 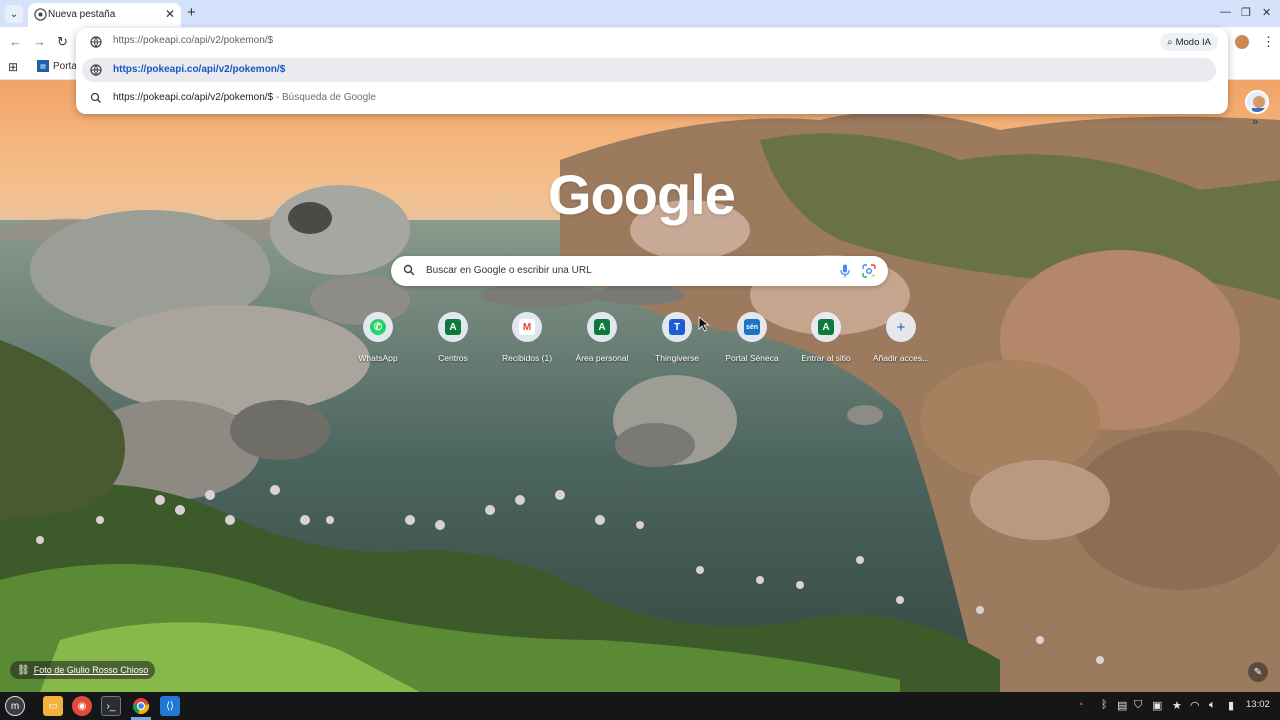 I want to click on link-icon: ⛓, so click(x=23, y=670).